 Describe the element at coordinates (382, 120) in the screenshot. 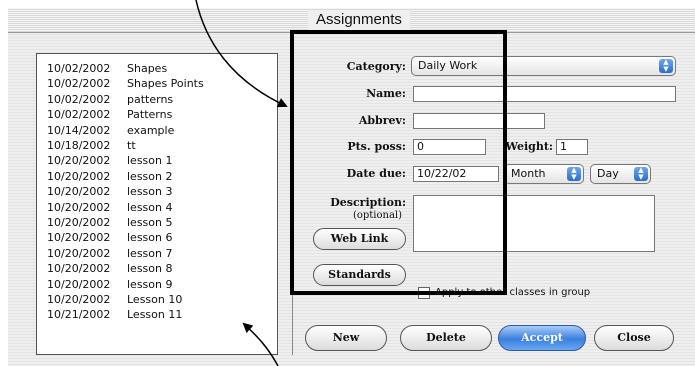

I see `abbrev-label: Abbrev:` at that location.